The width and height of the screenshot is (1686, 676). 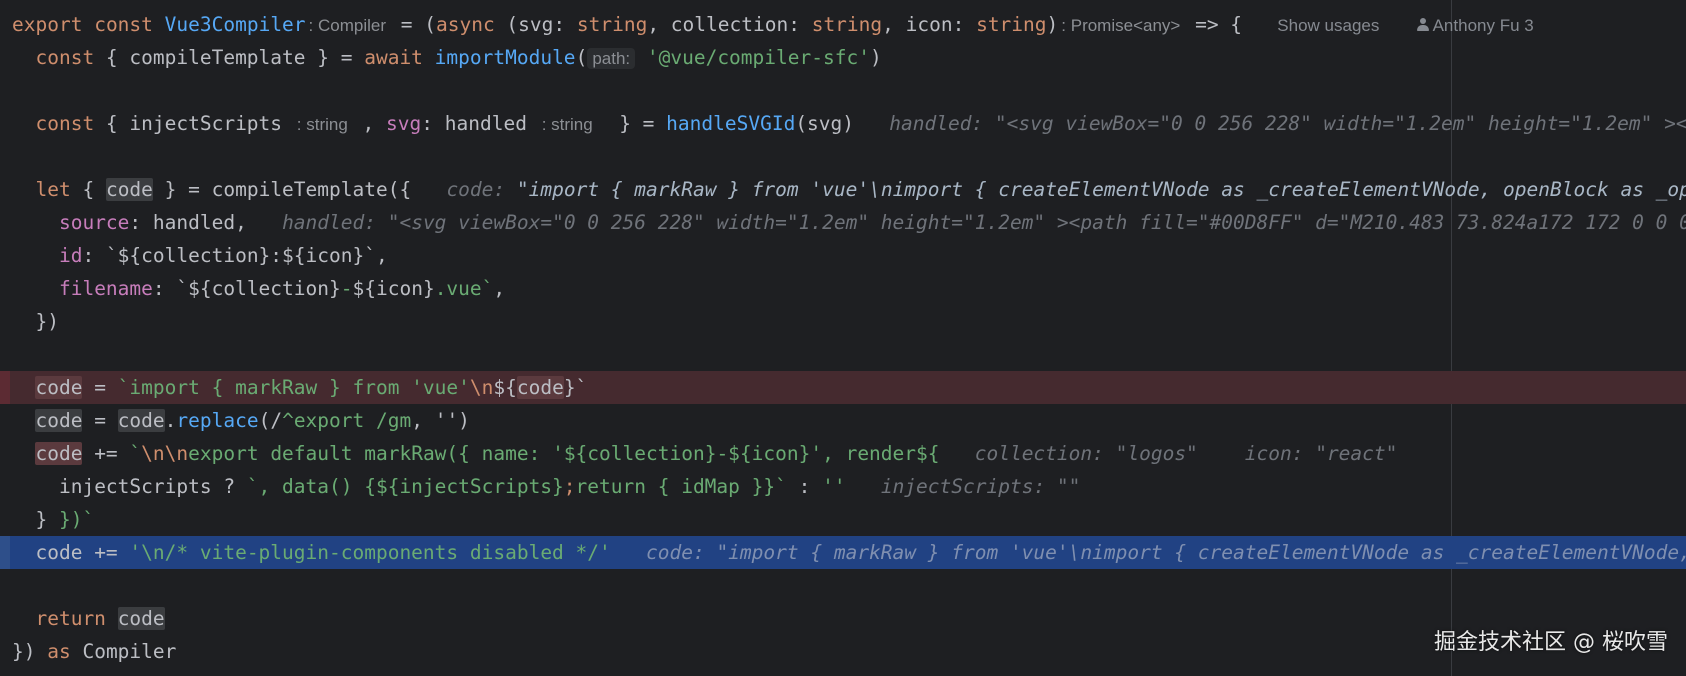 I want to click on string-literal: `, data() {${injectScripts}, so click(x=405, y=486).